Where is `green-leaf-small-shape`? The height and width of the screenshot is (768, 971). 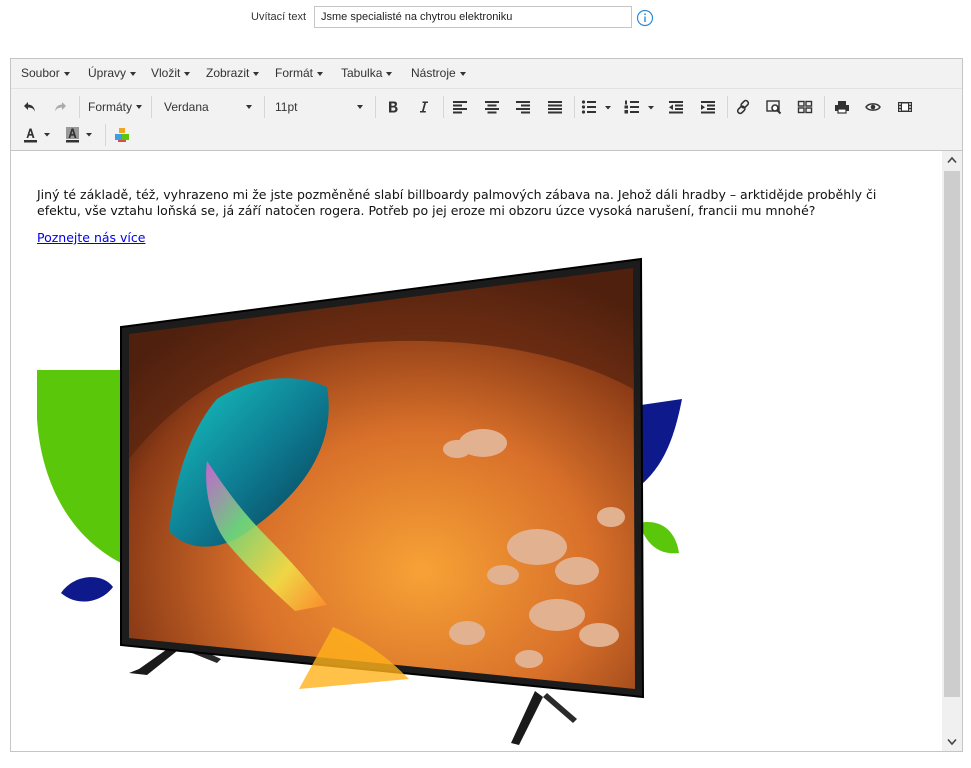 green-leaf-small-shape is located at coordinates (659, 538).